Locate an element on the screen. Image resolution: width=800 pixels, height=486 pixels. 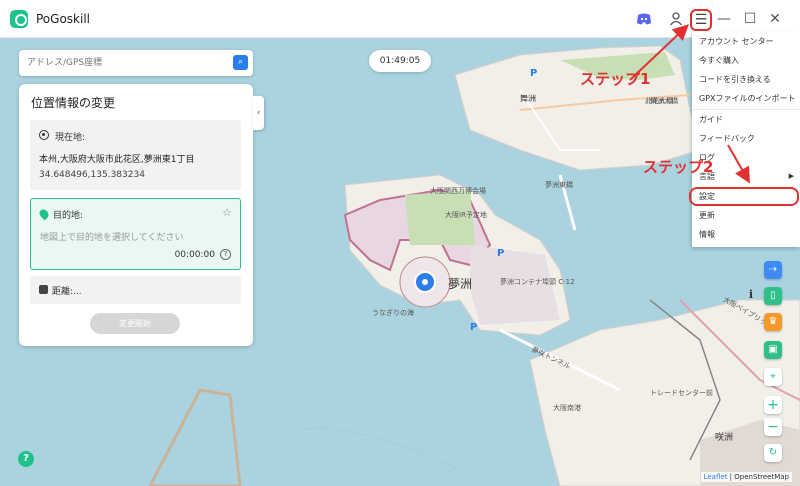
map-label: トレードセンター前 is located at coordinates (681, 393).